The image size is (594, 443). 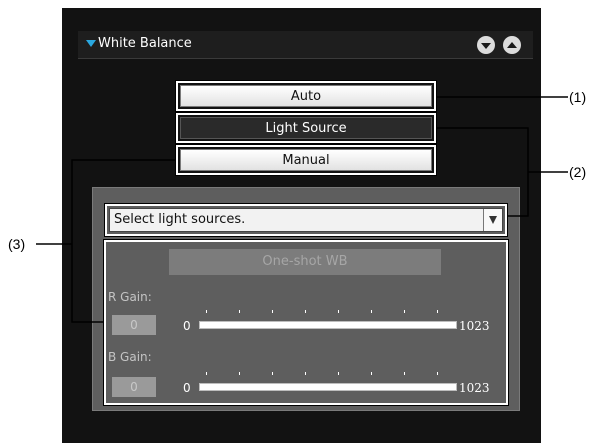 I want to click on callout-3-label: (3), so click(x=17, y=244).